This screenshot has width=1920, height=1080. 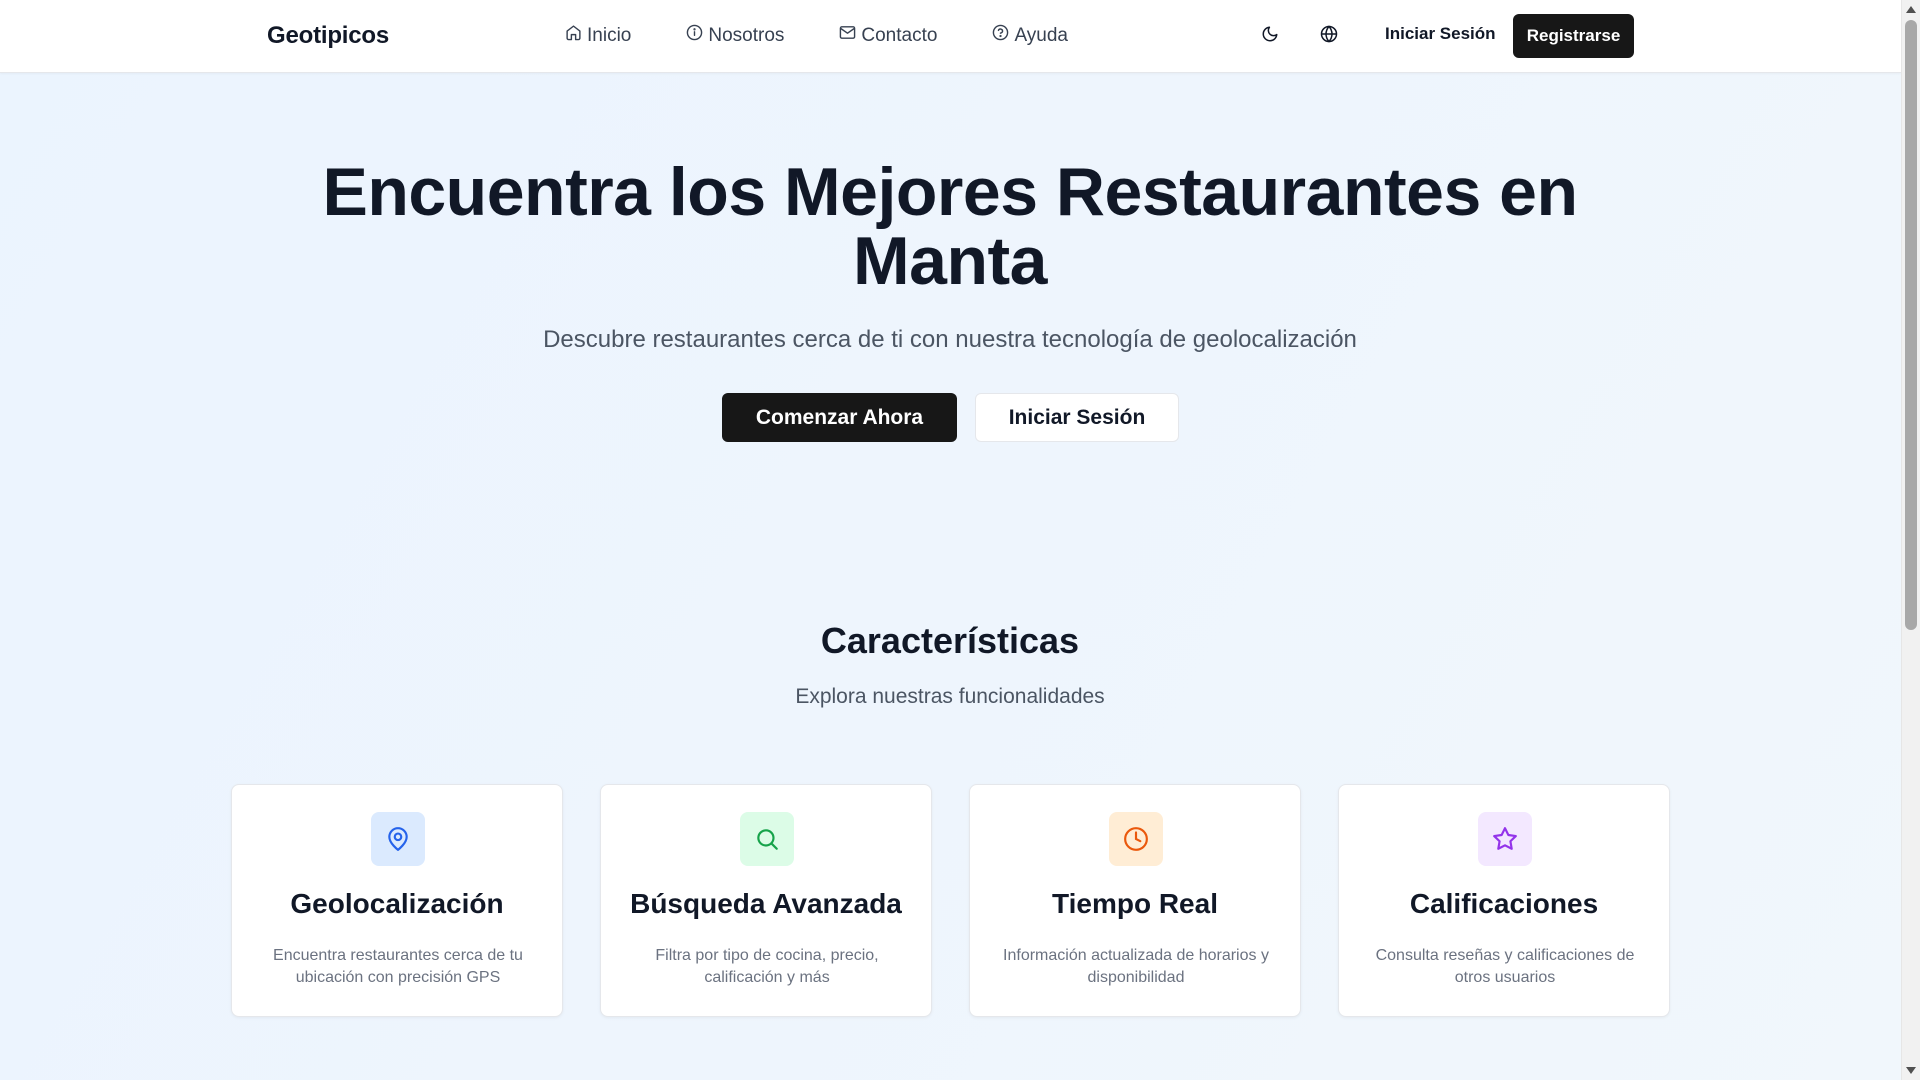 What do you see at coordinates (1041, 35) in the screenshot?
I see `nav-link-label: Ayuda` at bounding box center [1041, 35].